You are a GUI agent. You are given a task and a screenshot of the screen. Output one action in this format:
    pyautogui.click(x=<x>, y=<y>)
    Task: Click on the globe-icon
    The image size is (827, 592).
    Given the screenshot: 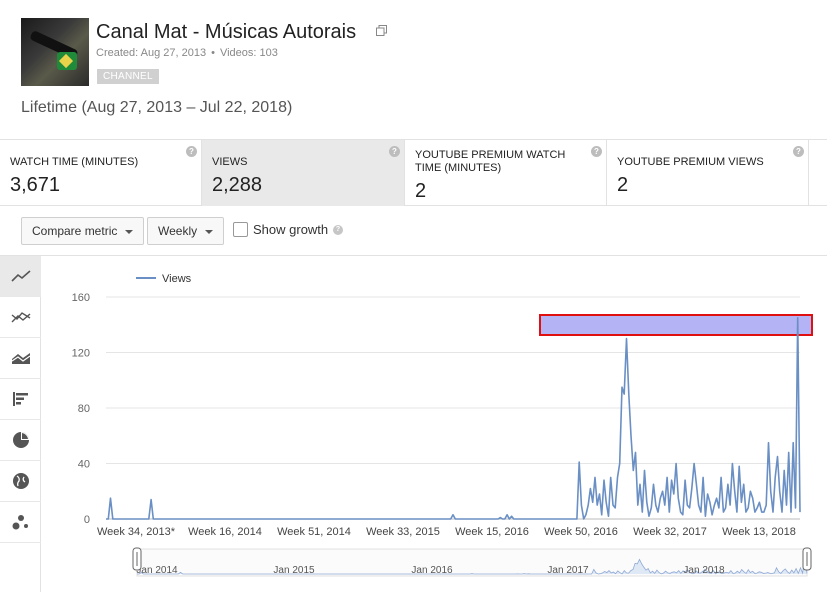 What is the action you would take?
    pyautogui.click(x=20, y=481)
    